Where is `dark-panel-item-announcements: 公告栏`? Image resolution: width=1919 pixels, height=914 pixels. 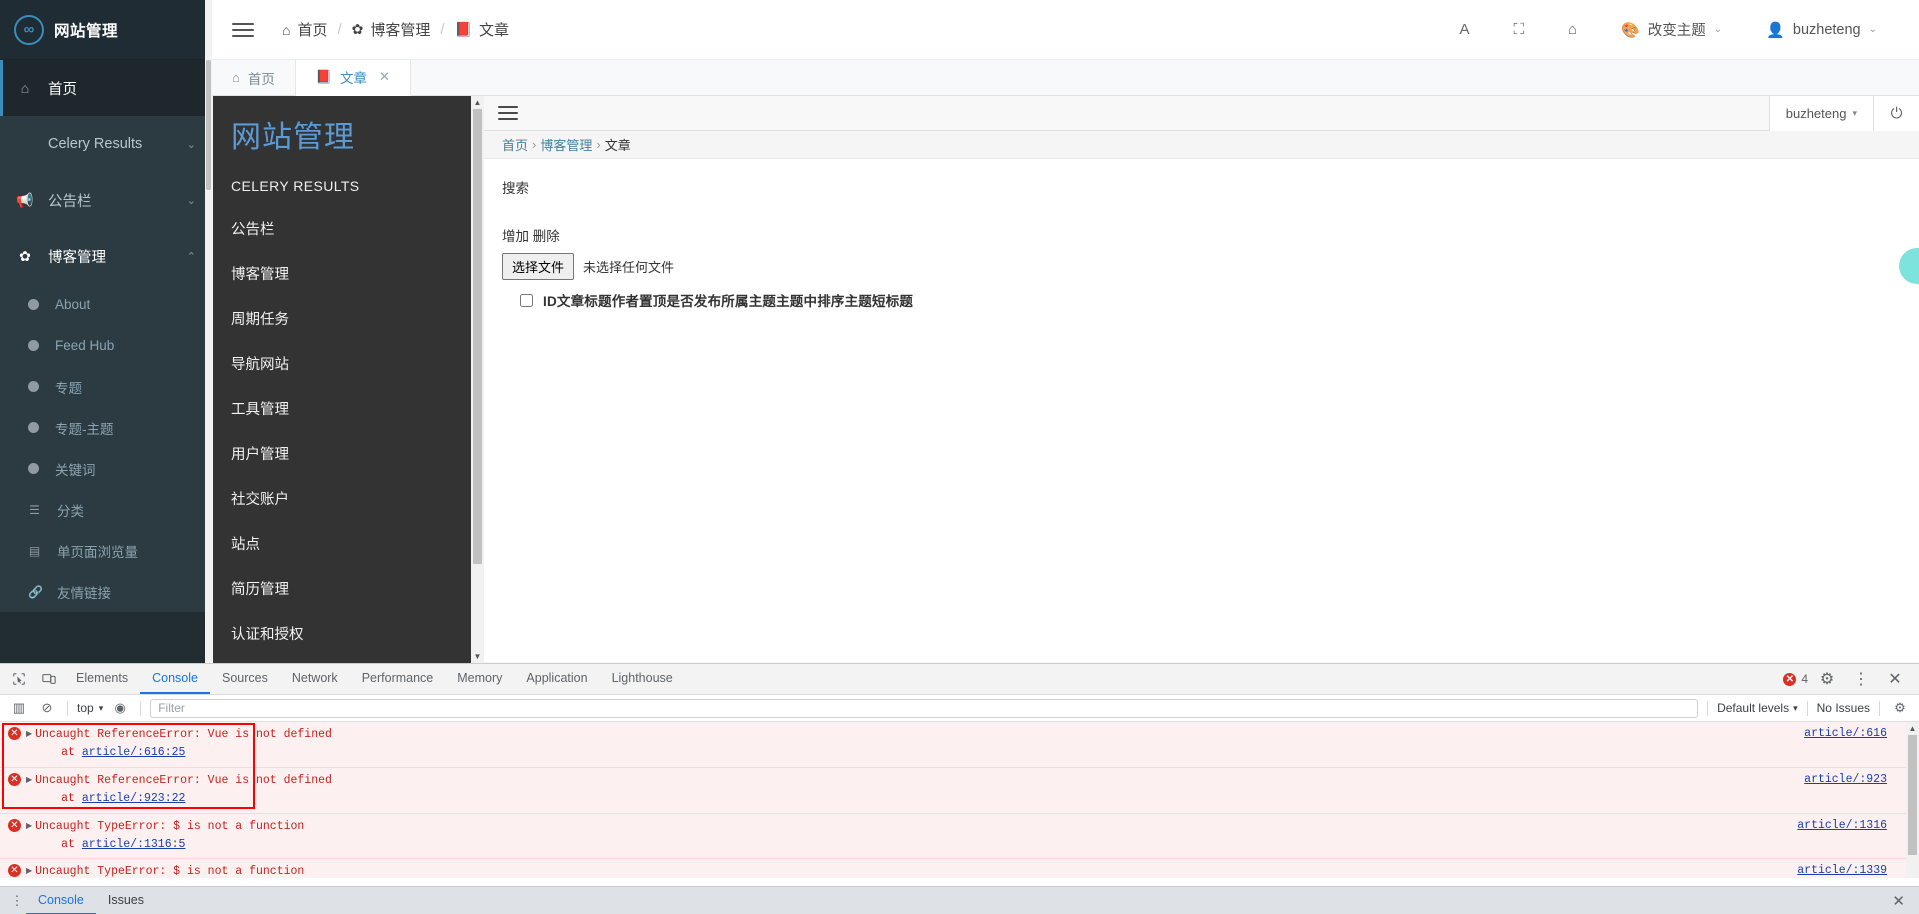
dark-panel-item-announcements: 公告栏 is located at coordinates (348, 228).